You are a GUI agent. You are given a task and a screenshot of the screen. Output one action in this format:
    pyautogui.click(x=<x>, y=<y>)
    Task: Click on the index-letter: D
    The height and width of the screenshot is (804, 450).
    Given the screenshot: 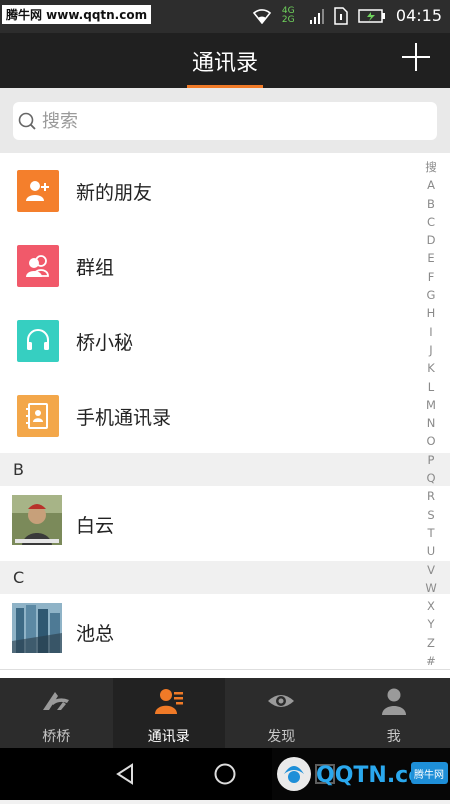 What is the action you would take?
    pyautogui.click(x=431, y=240)
    